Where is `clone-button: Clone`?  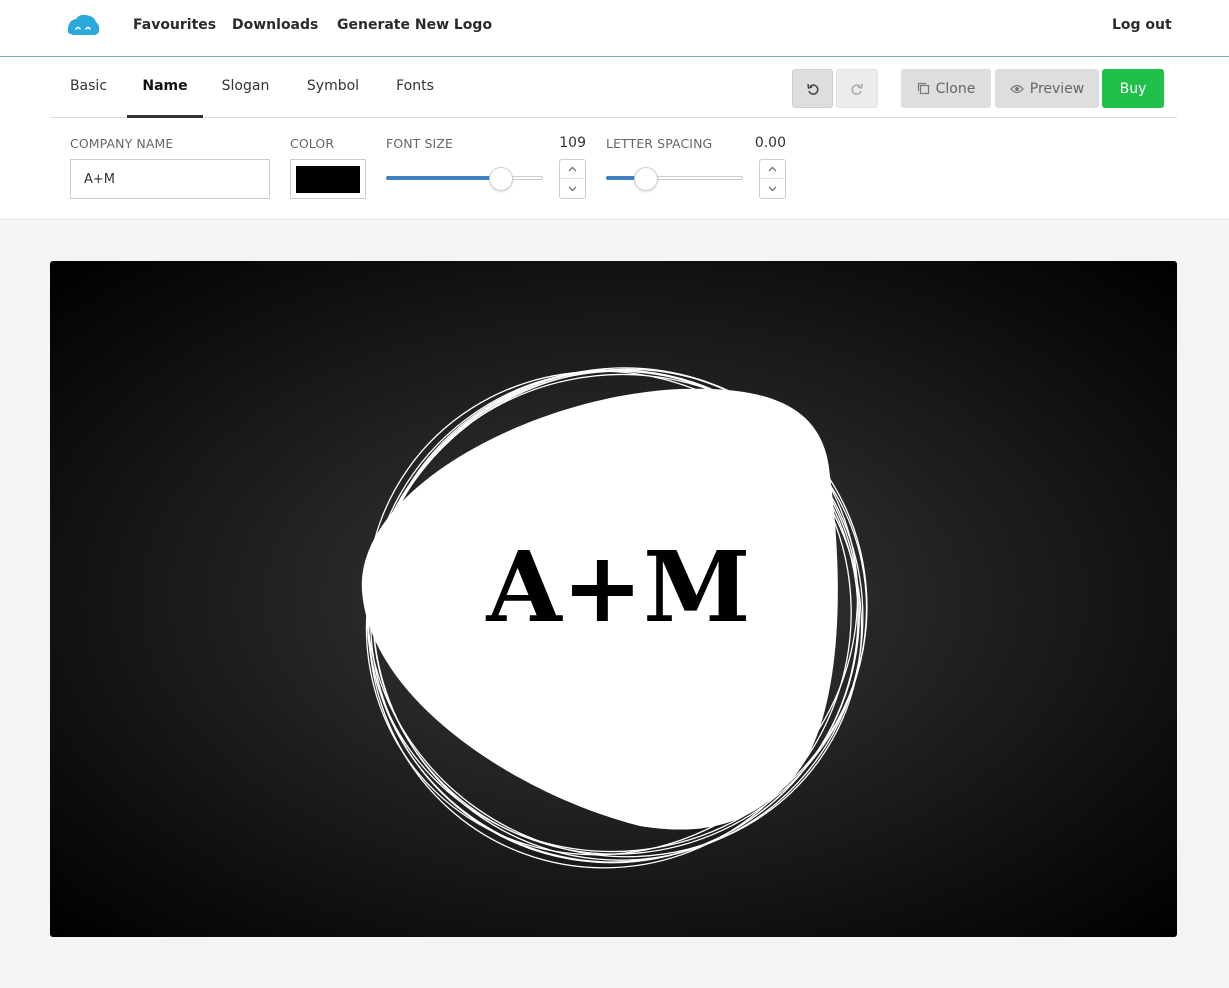 clone-button: Clone is located at coordinates (946, 88).